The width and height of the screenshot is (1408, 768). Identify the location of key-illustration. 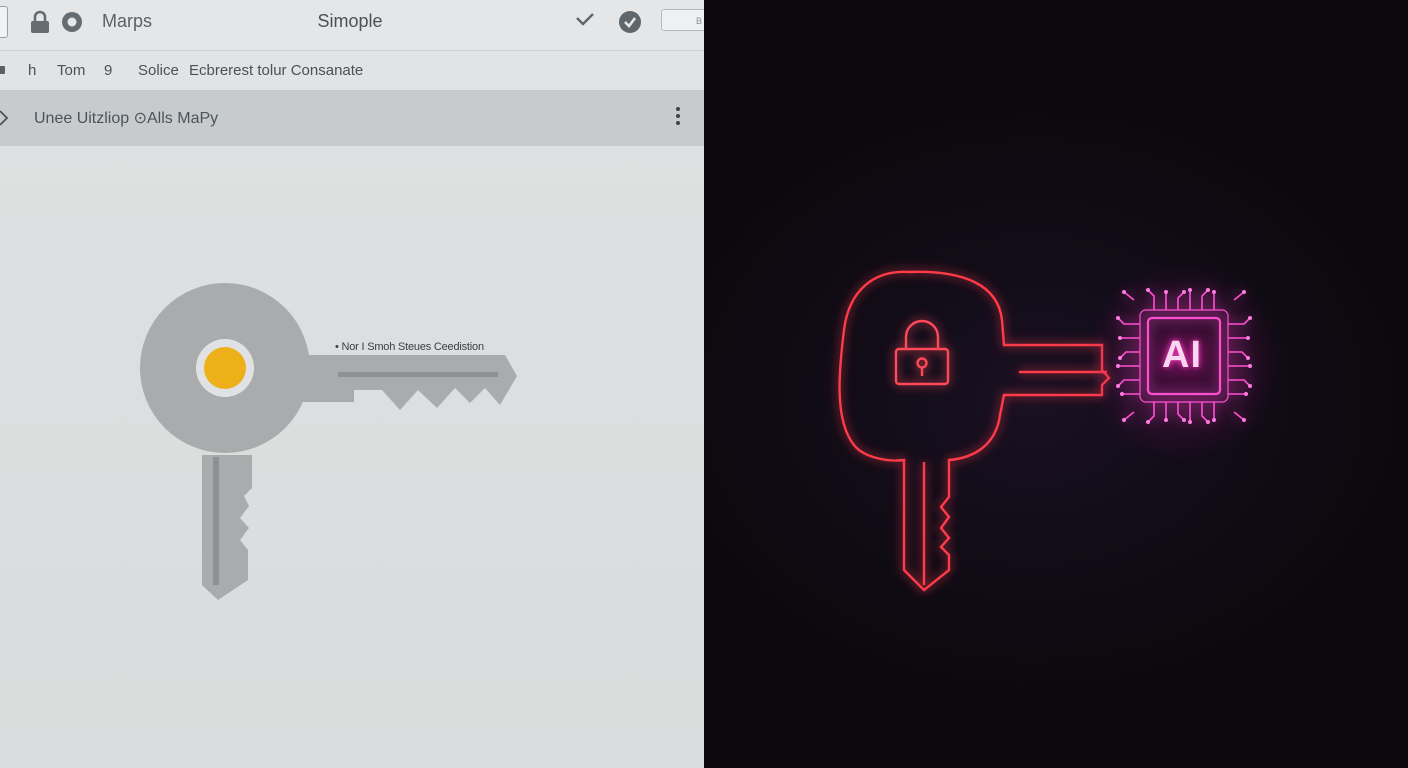
(328, 441).